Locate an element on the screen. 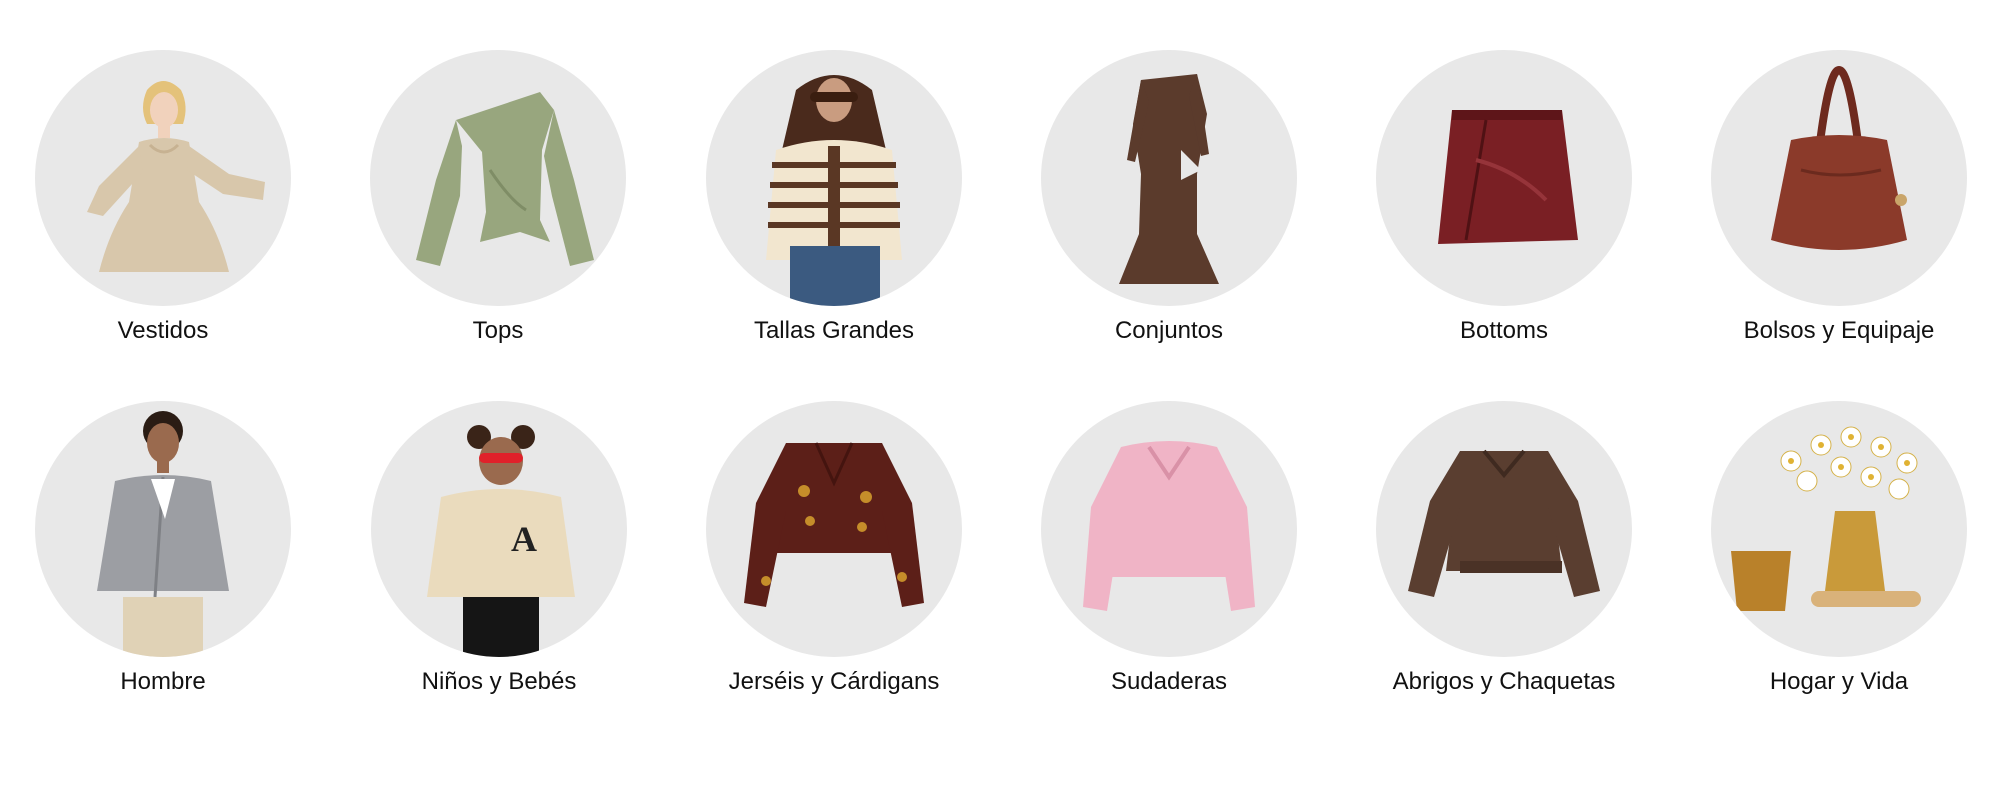 This screenshot has width=2000, height=787. category-abrigos-y-chaquetas: Abrigos y Chaquetas is located at coordinates (1526, 551).